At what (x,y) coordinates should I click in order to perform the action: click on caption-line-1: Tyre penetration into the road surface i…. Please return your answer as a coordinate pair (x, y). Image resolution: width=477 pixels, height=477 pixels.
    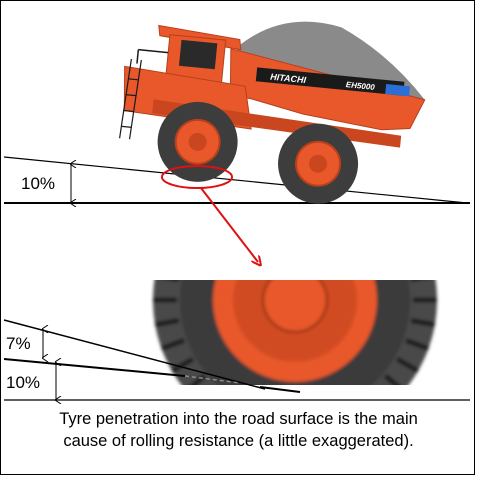
    Looking at the image, I should click on (238, 419).